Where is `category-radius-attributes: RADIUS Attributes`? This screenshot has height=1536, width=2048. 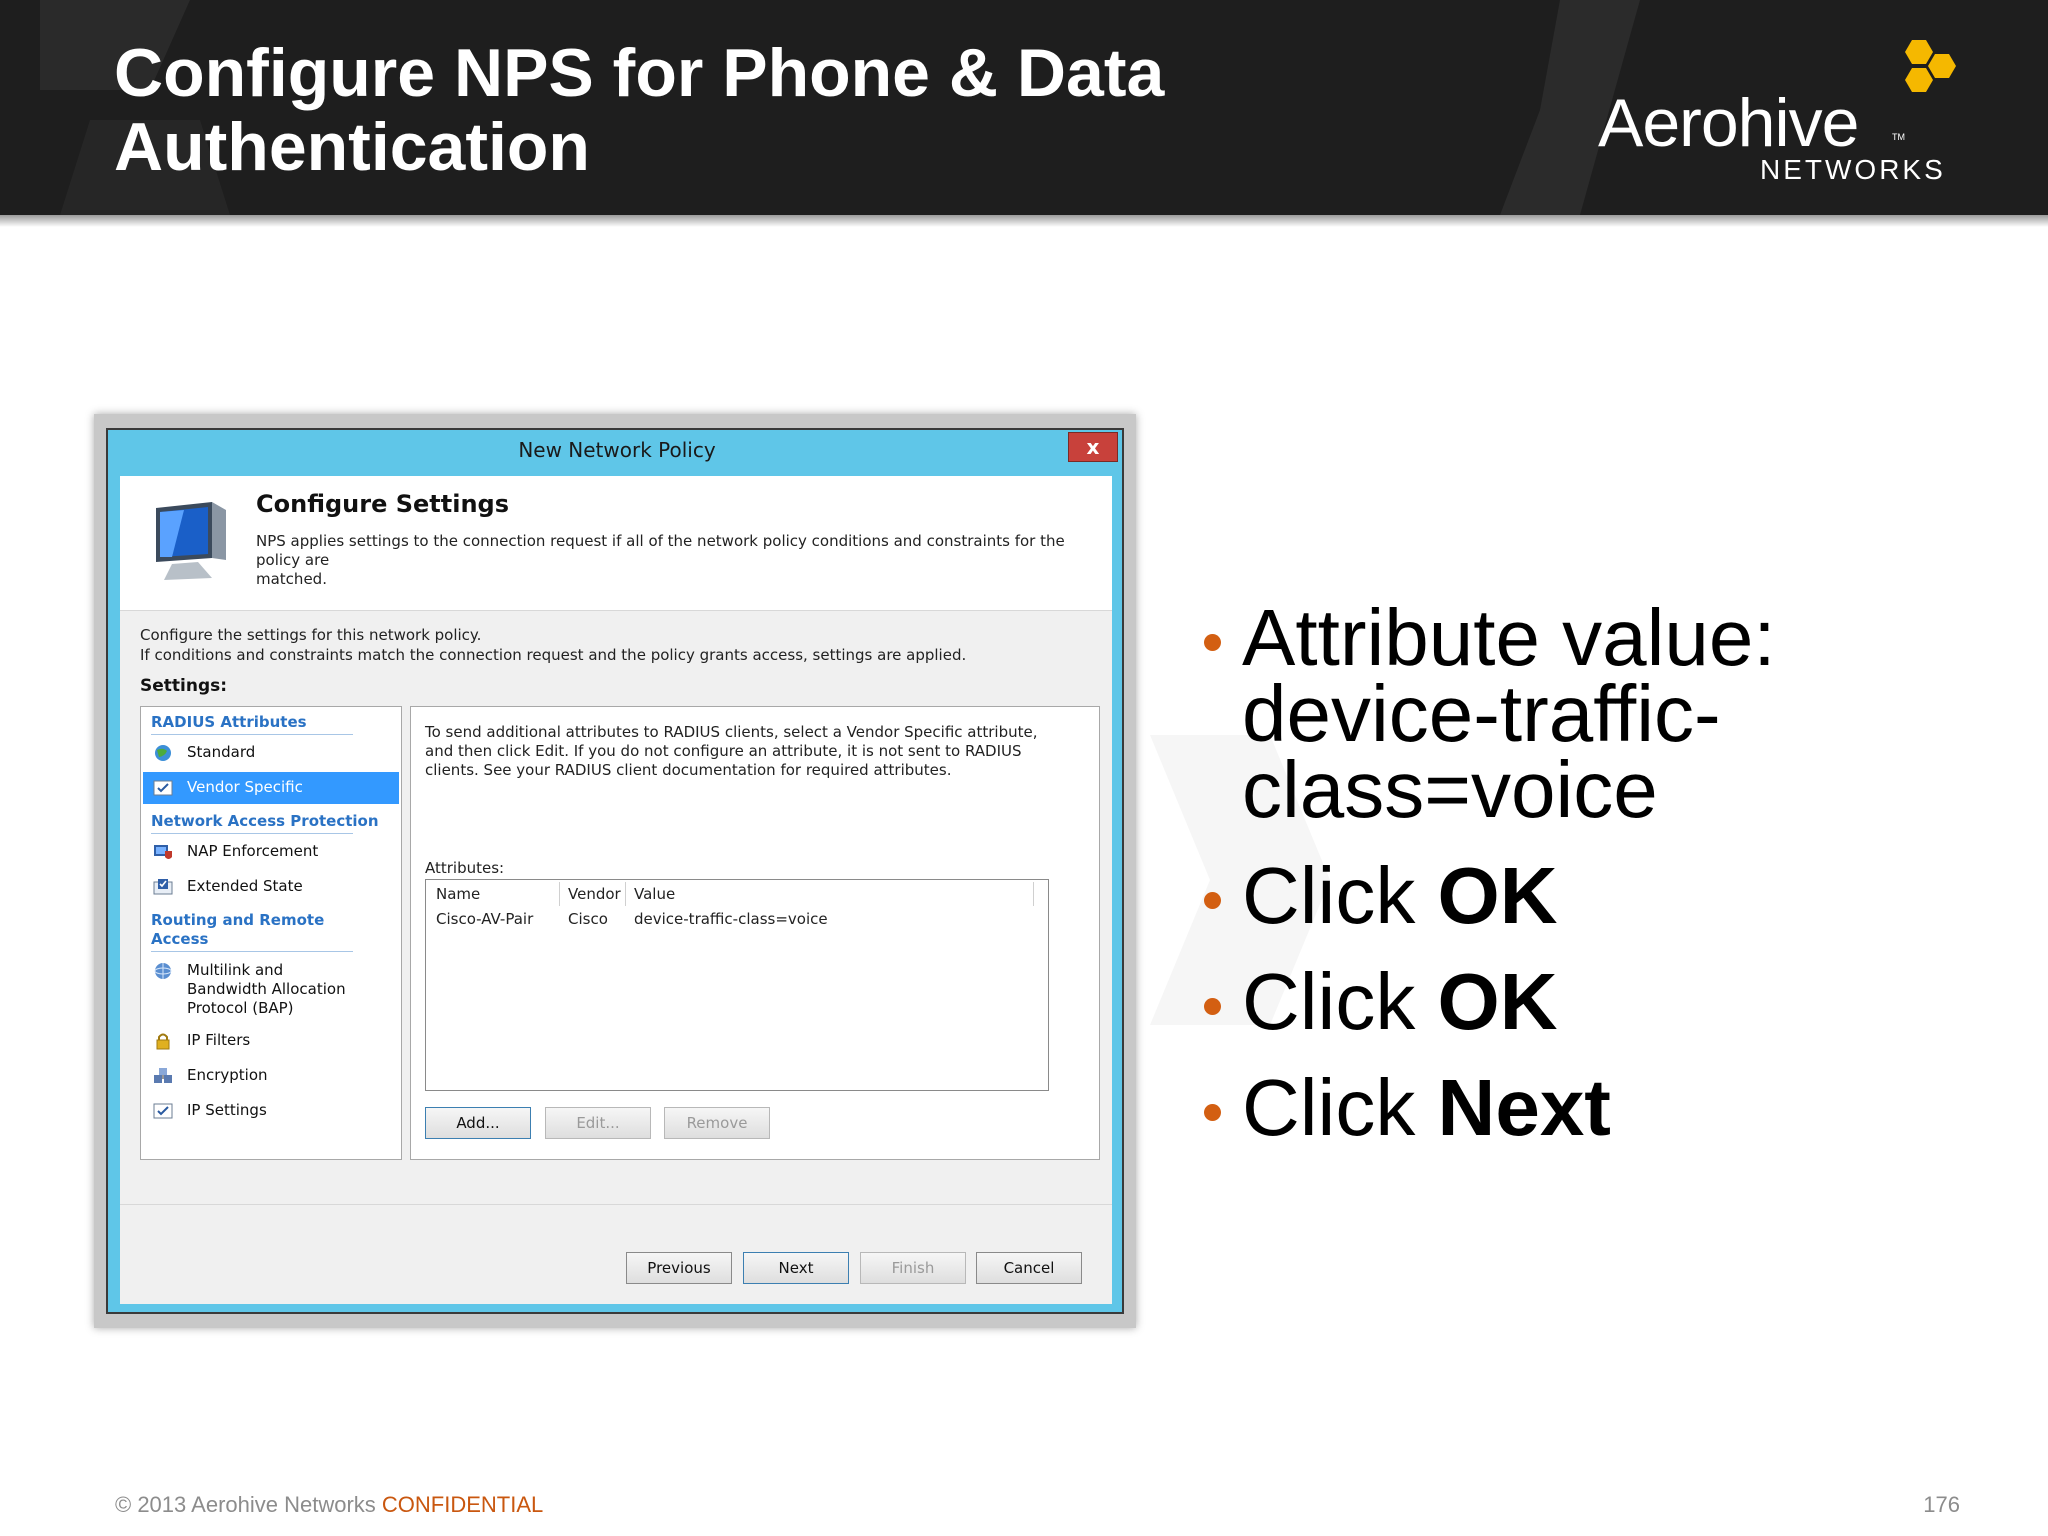 category-radius-attributes: RADIUS Attributes is located at coordinates (229, 722).